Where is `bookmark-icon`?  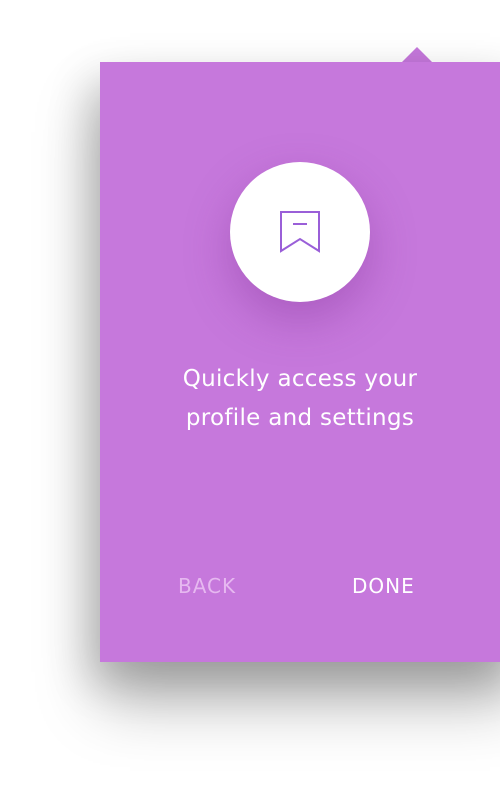
bookmark-icon is located at coordinates (300, 232).